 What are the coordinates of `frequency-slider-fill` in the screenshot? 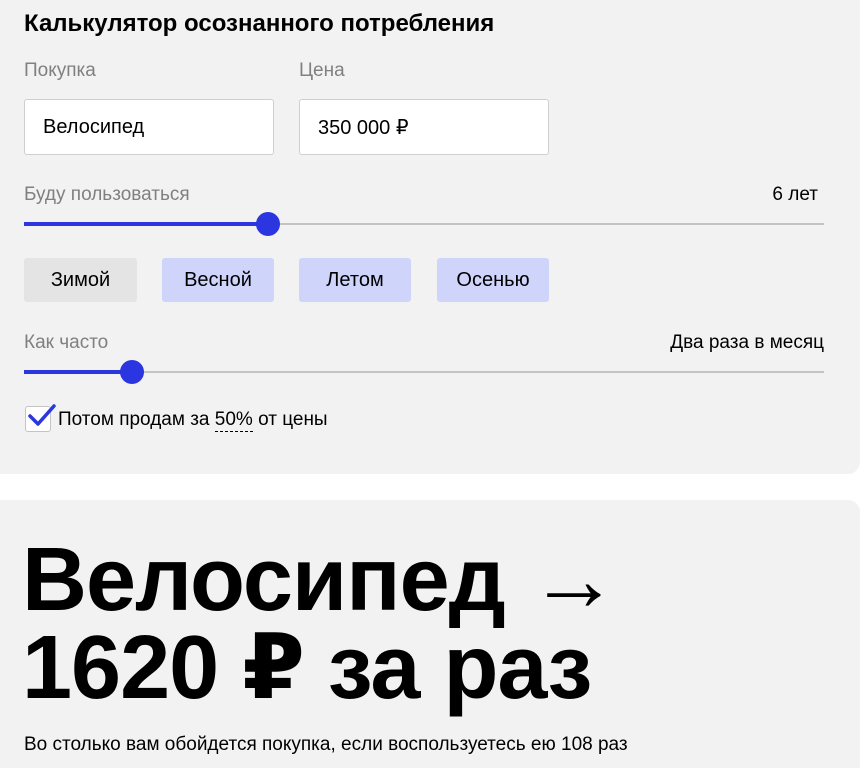 It's located at (78, 372).